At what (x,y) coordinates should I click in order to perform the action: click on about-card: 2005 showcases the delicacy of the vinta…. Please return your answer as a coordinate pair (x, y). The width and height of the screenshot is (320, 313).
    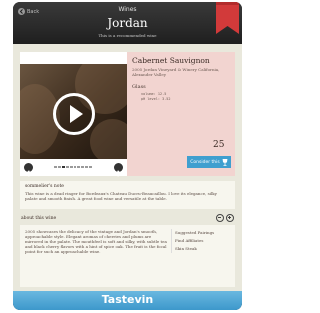
    Looking at the image, I should click on (127, 256).